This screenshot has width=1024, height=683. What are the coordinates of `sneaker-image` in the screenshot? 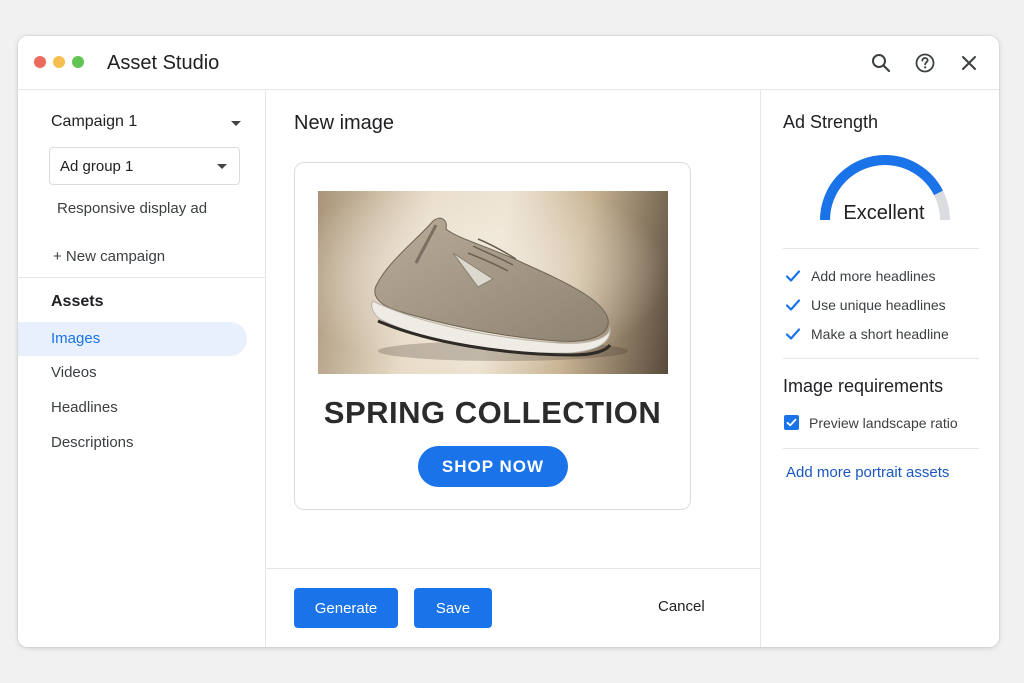 It's located at (493, 282).